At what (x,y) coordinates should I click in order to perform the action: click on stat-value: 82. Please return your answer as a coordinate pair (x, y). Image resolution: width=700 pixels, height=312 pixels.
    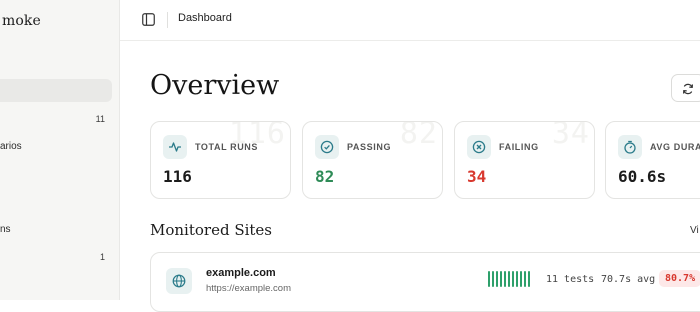
    Looking at the image, I should click on (325, 176).